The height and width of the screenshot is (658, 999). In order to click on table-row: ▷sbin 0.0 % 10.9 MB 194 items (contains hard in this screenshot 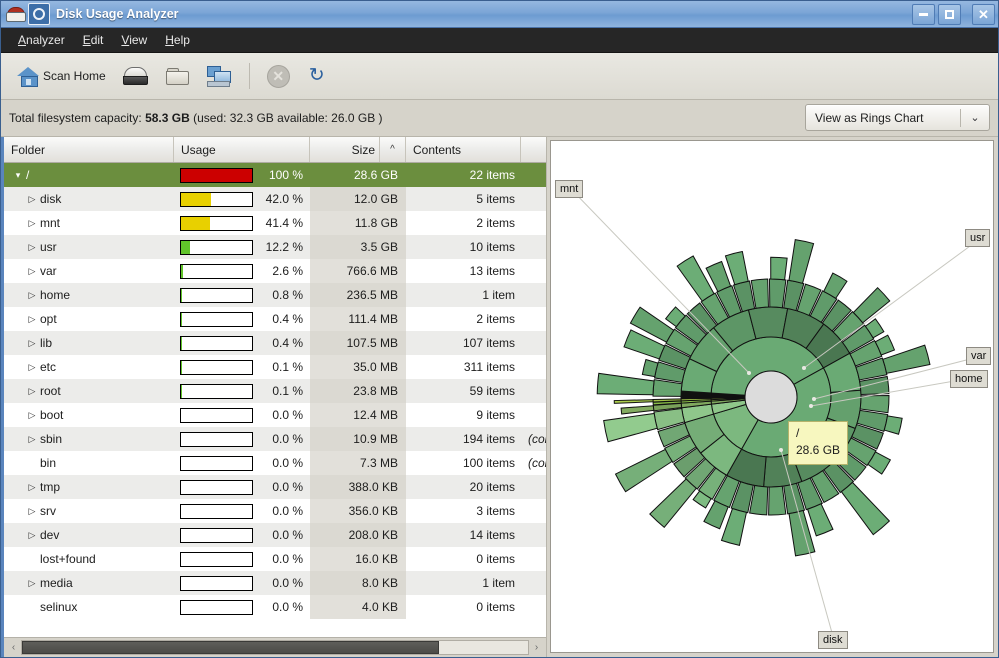, I will do `click(275, 439)`.